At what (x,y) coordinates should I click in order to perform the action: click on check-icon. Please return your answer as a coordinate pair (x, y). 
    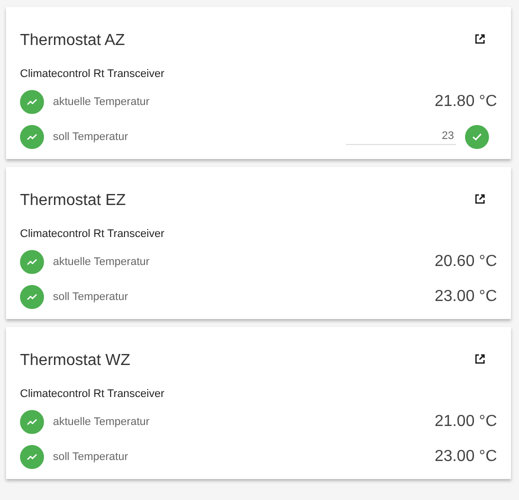
    Looking at the image, I should click on (477, 136).